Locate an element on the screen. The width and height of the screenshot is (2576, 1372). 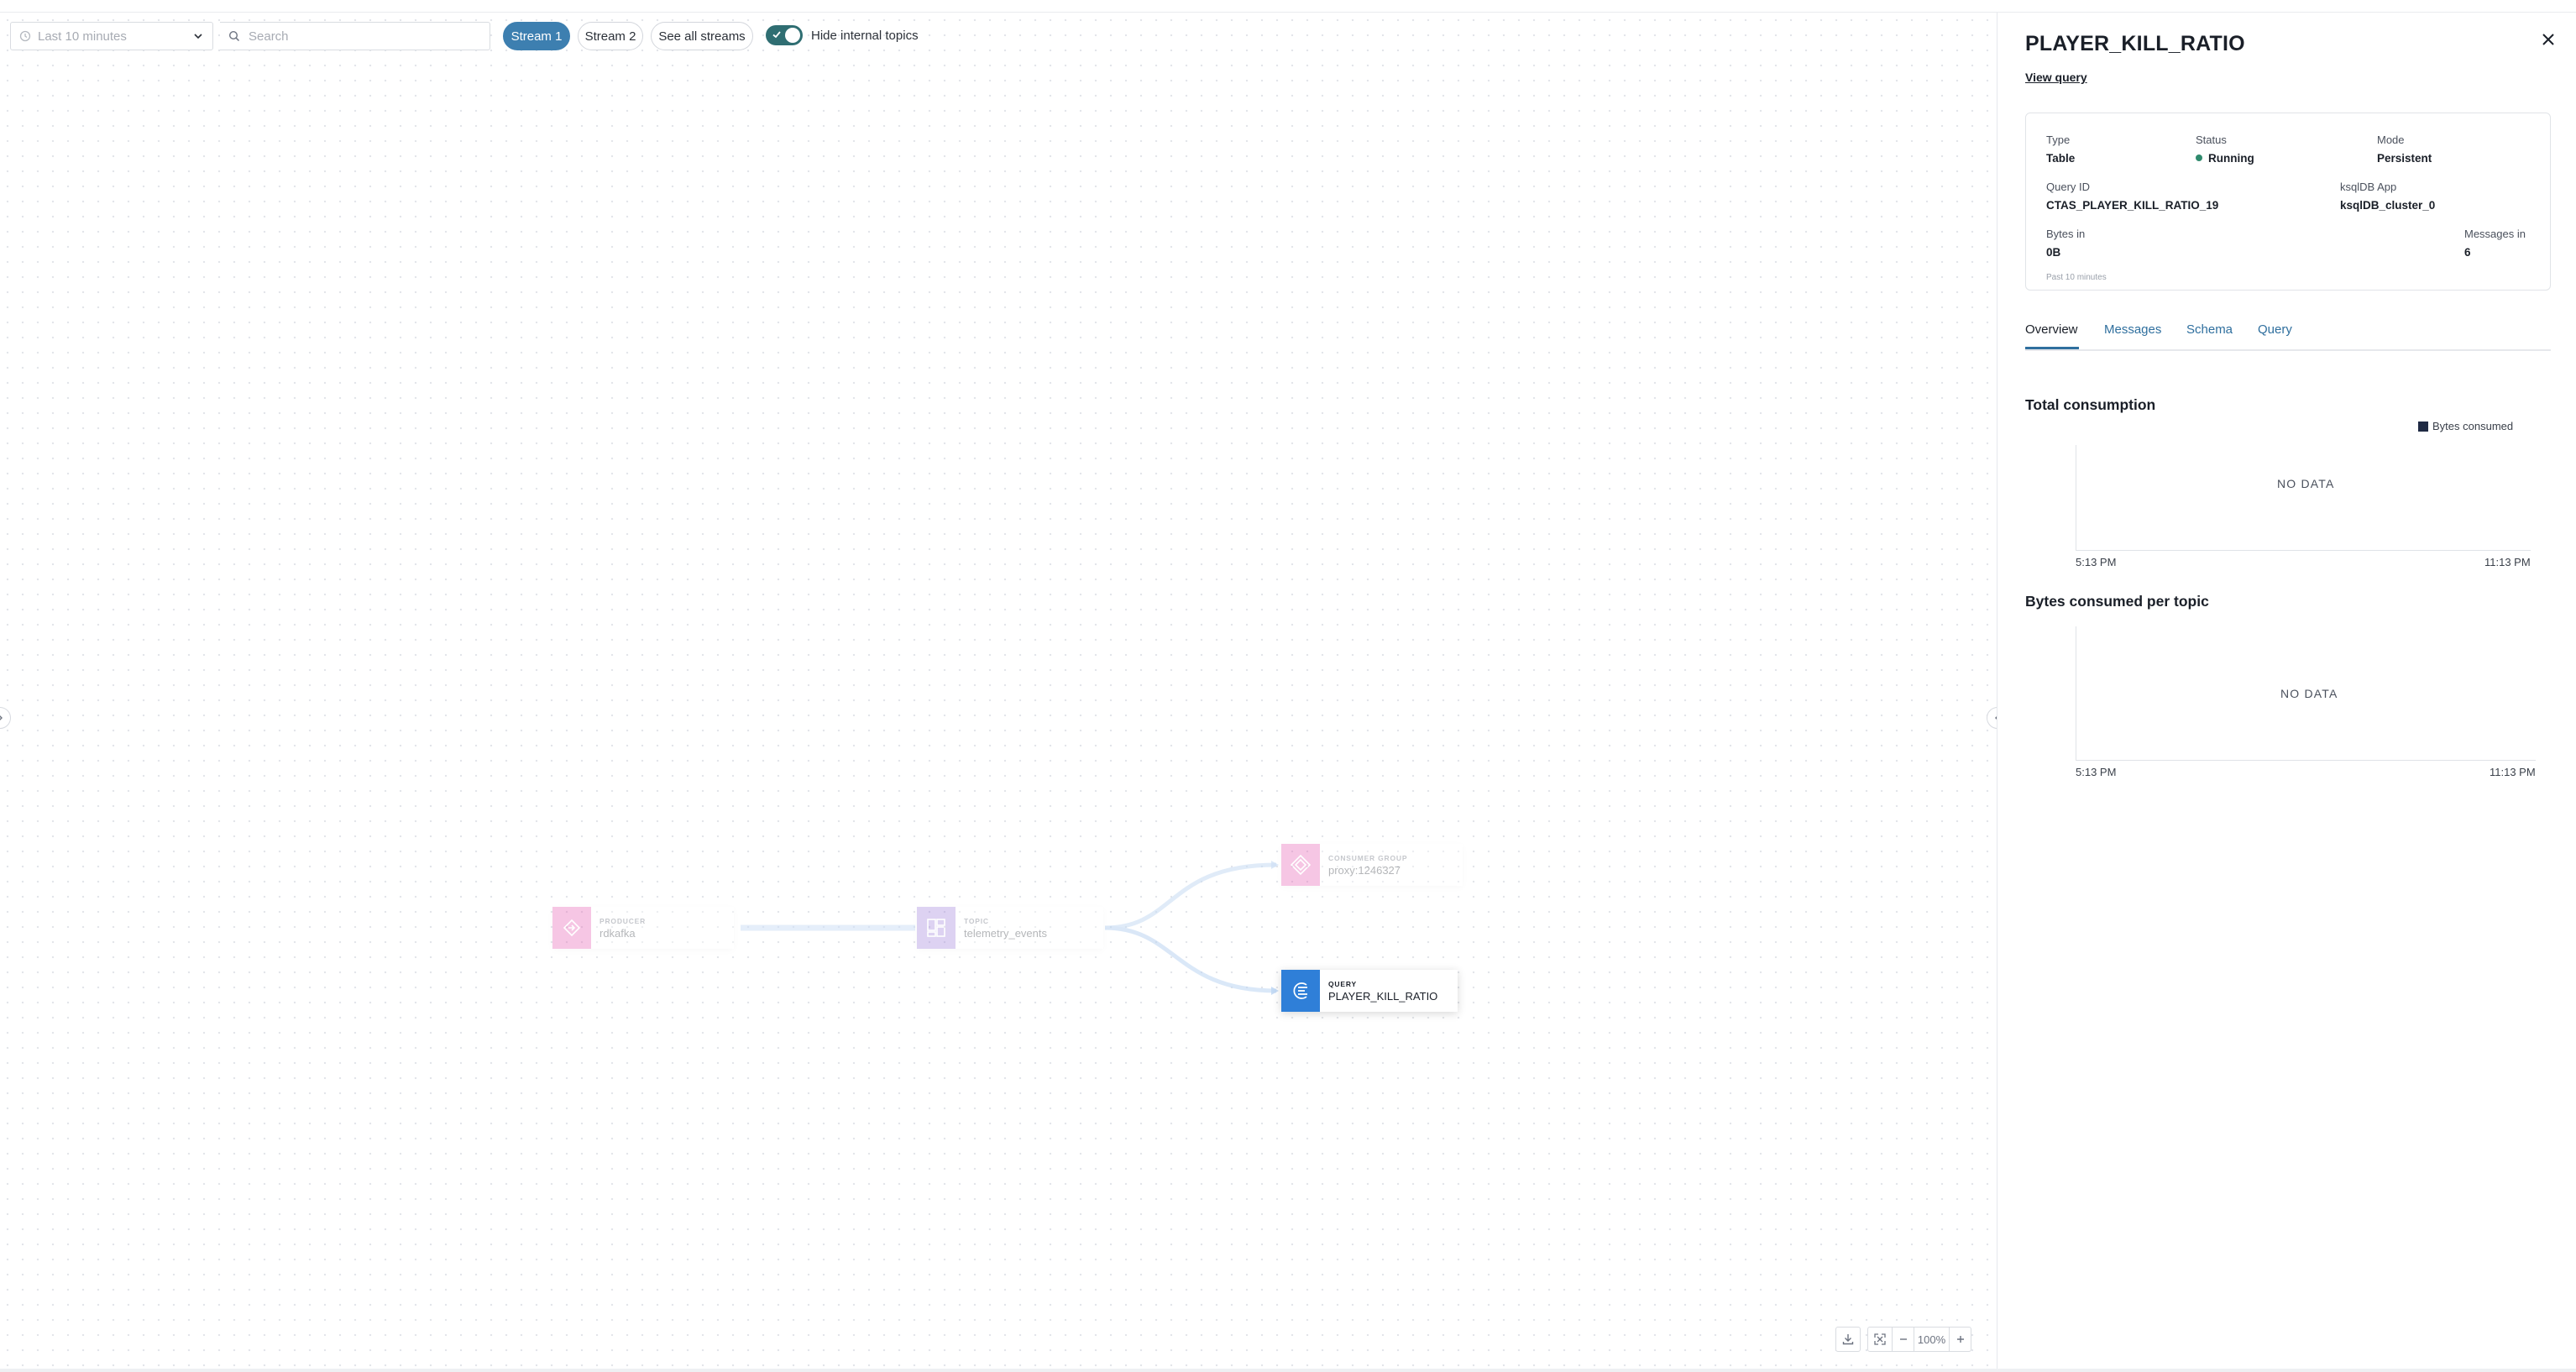
graph-node-producer: PRODUCER rdkafka is located at coordinates (643, 928).